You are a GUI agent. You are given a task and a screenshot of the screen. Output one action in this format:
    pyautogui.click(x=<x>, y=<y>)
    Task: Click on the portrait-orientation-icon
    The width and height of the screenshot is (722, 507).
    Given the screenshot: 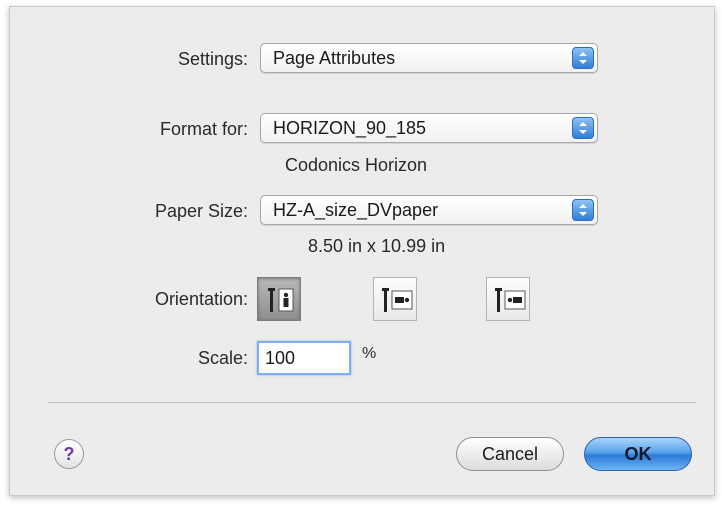 What is the action you would take?
    pyautogui.click(x=281, y=300)
    